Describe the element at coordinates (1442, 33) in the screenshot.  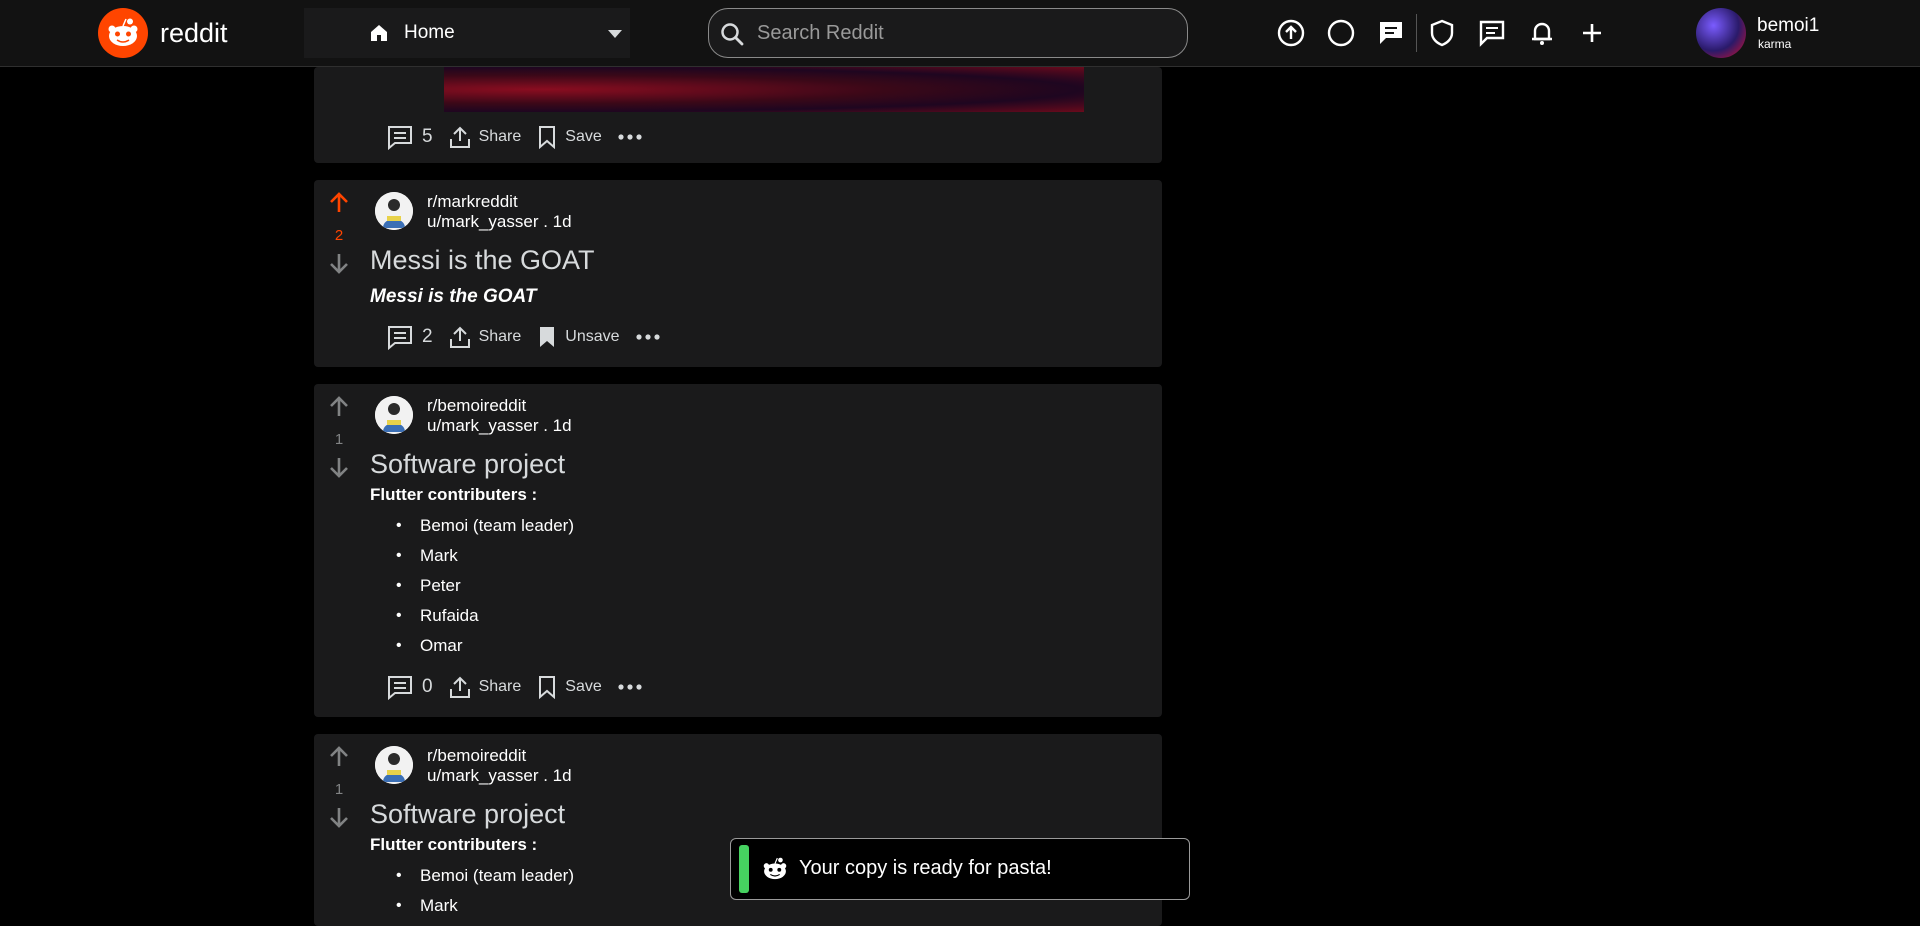
I see `shield-icon` at that location.